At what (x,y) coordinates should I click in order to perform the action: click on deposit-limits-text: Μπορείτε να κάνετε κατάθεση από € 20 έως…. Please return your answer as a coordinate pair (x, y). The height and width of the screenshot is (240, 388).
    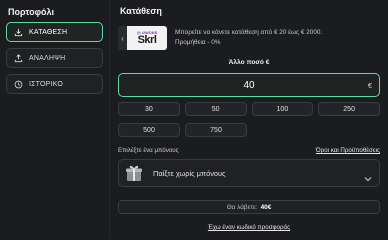
    Looking at the image, I should click on (249, 32).